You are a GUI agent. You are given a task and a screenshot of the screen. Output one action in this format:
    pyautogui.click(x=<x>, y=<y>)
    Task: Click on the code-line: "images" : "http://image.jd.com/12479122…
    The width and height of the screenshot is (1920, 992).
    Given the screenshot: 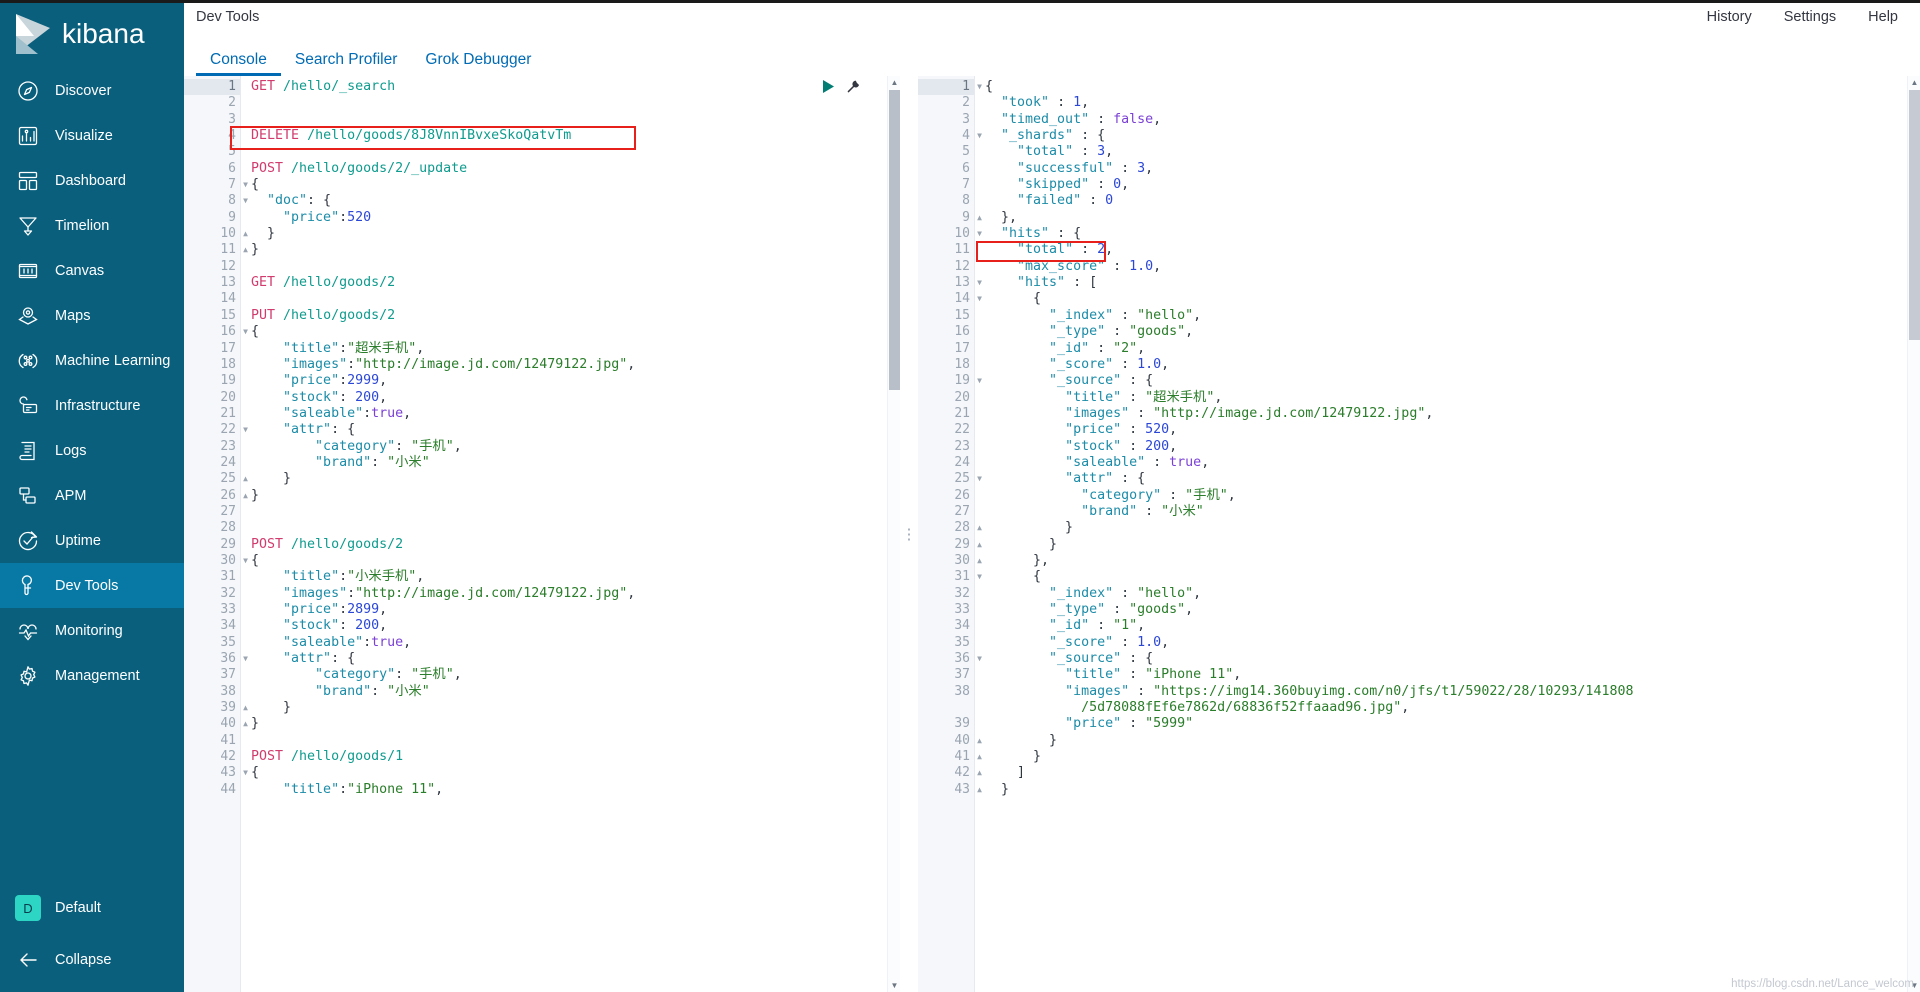 What is the action you would take?
    pyautogui.click(x=1446, y=414)
    